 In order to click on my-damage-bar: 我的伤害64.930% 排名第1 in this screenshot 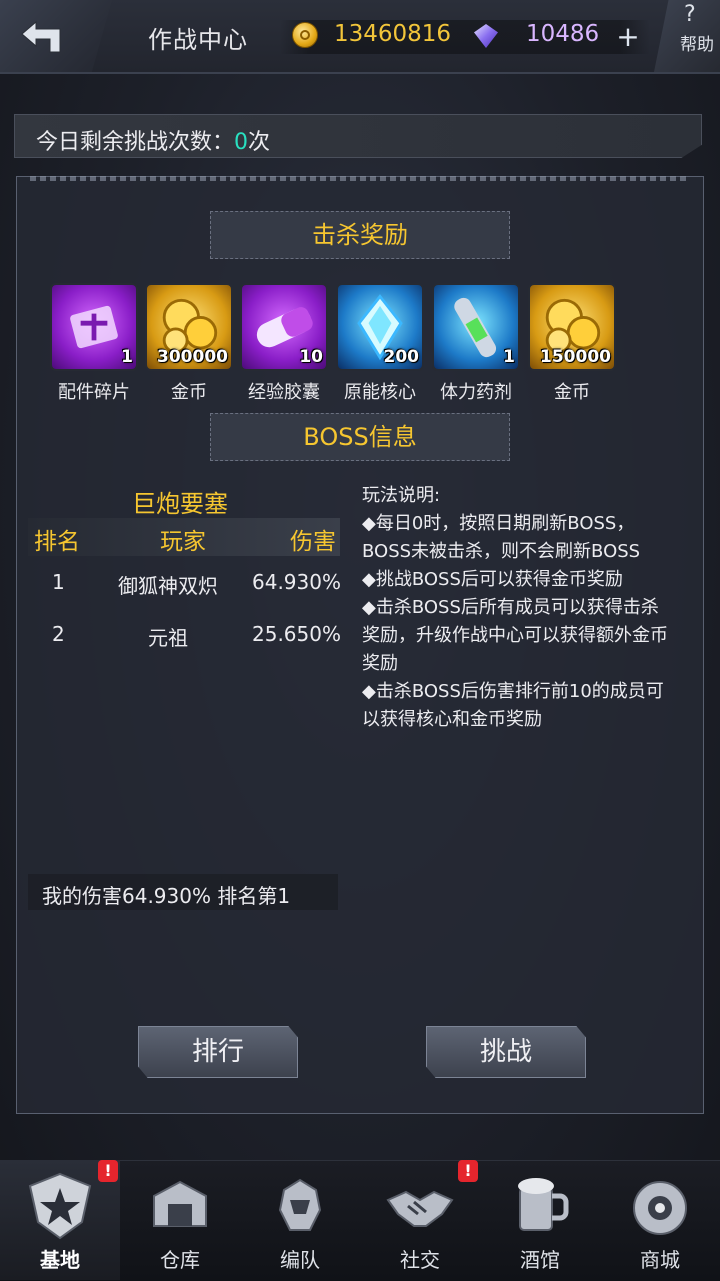, I will do `click(183, 892)`.